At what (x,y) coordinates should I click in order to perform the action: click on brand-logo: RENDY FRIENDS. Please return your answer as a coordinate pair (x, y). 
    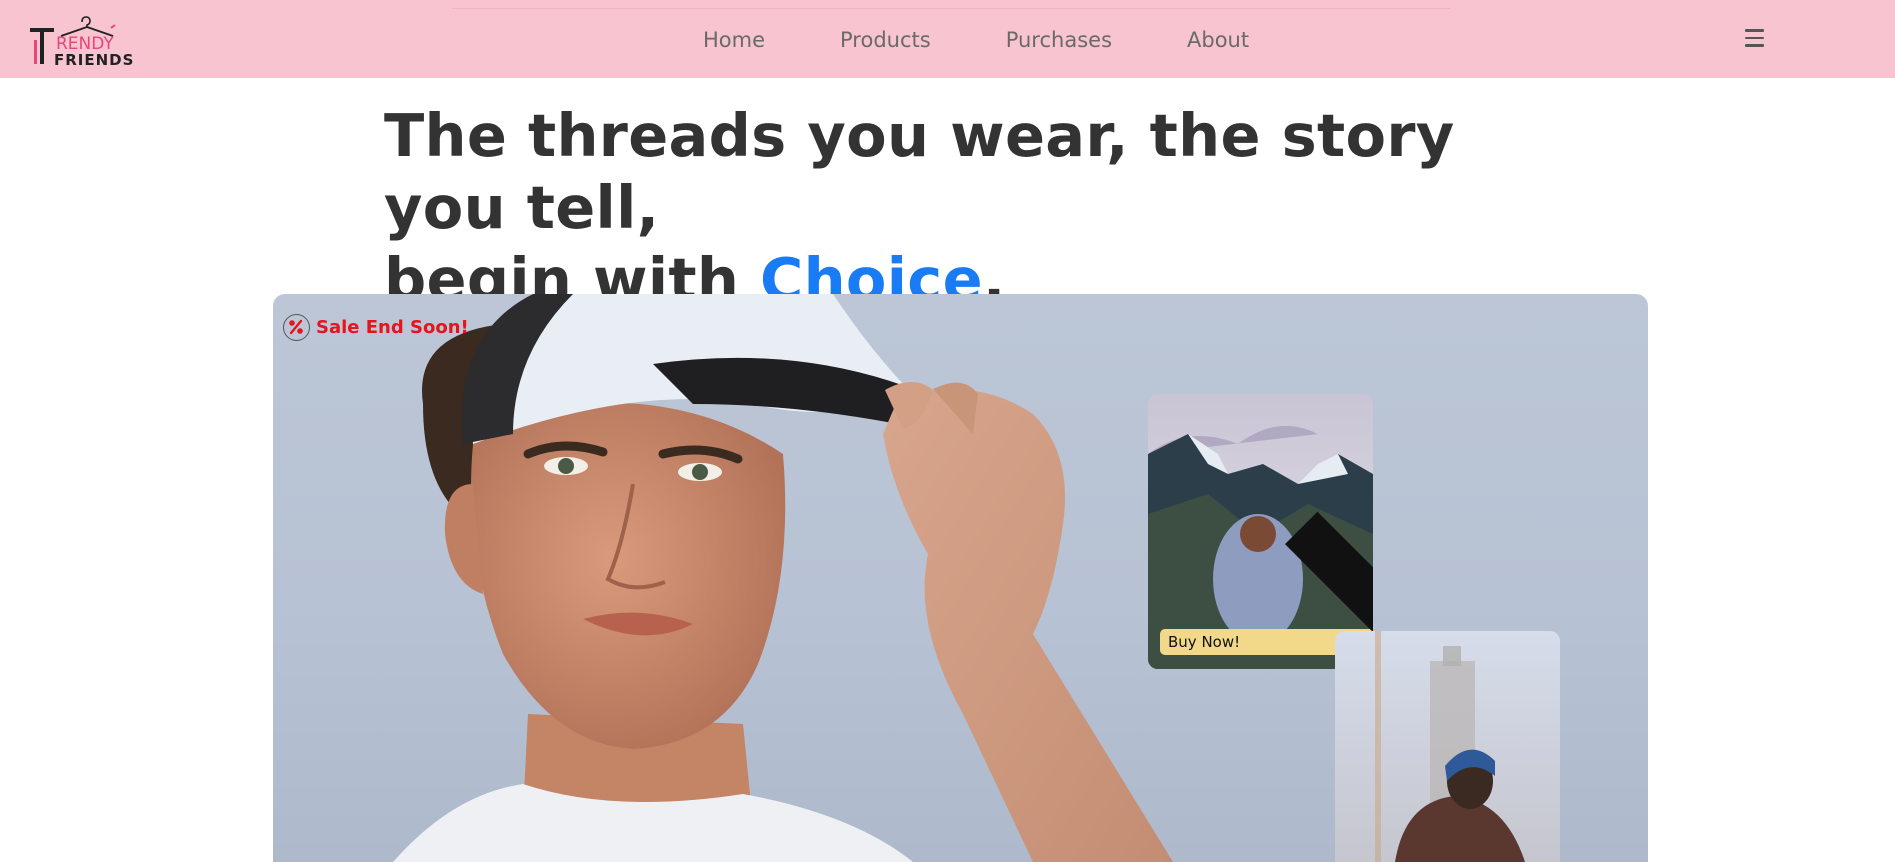
    Looking at the image, I should click on (87, 39).